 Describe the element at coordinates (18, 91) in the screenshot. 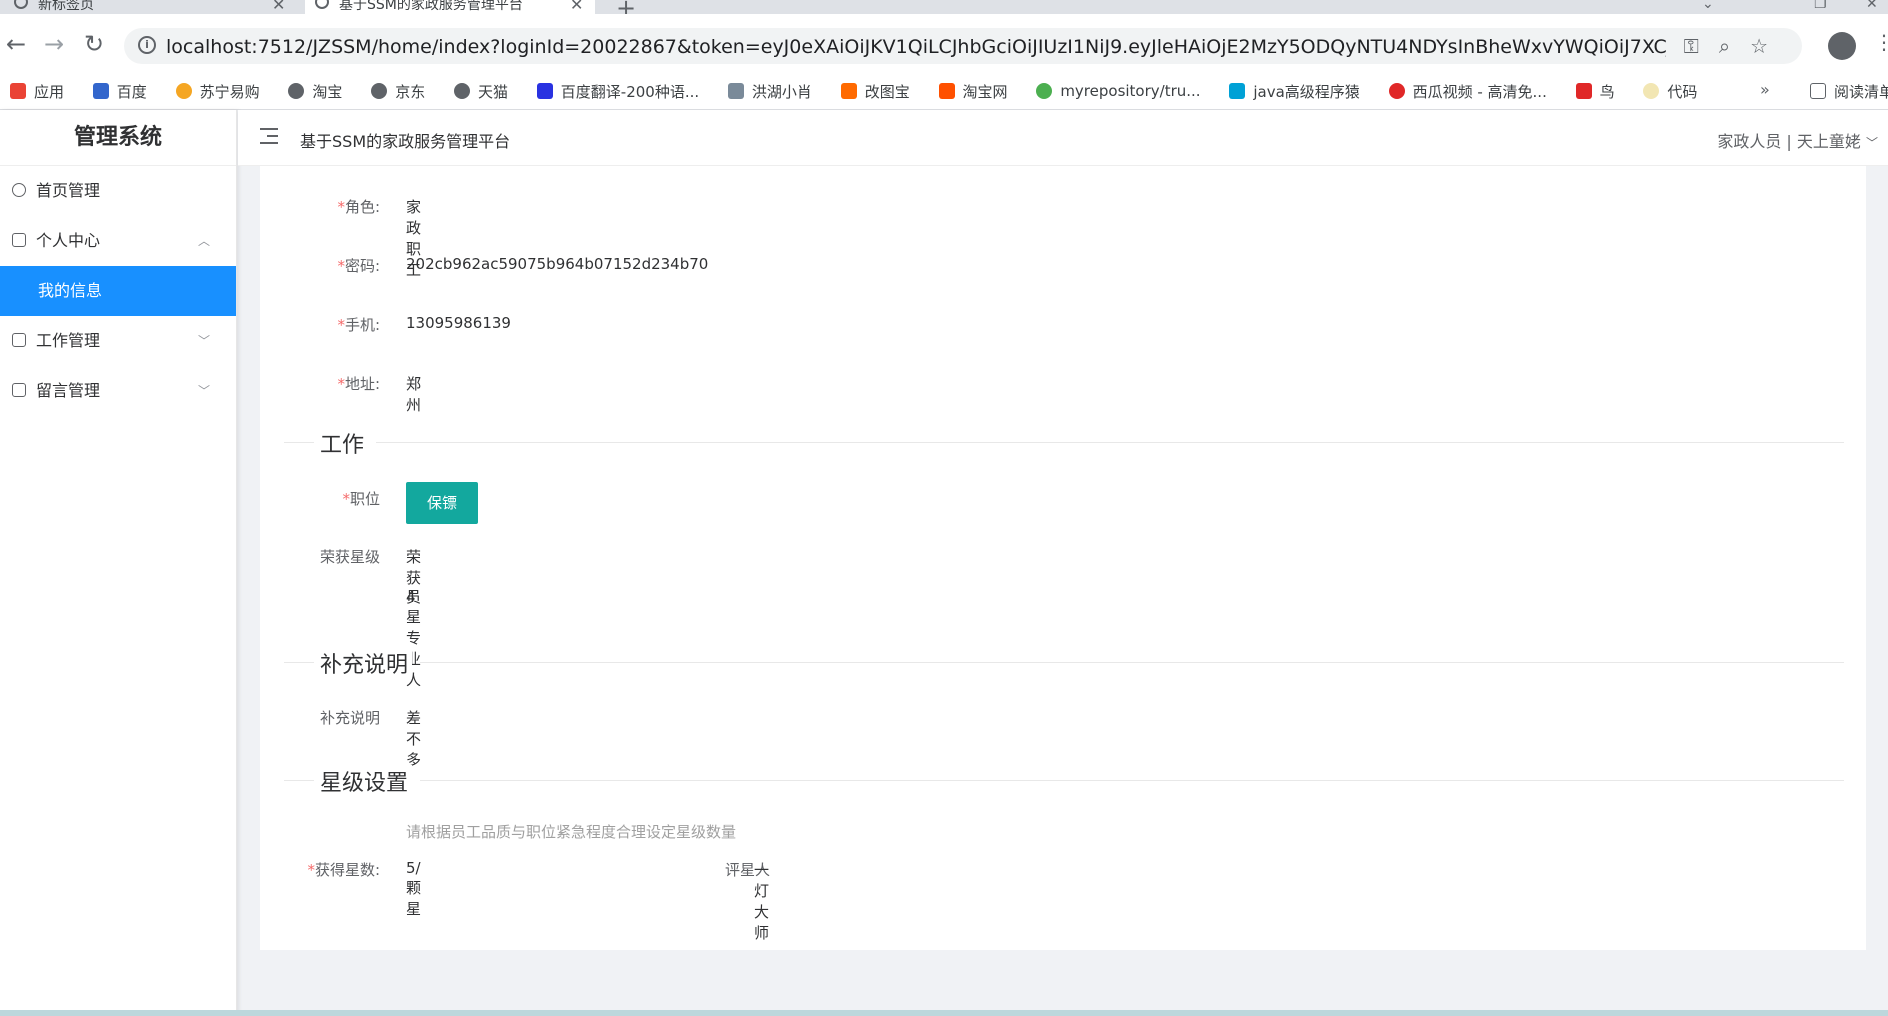

I see `apps-grid-icon` at that location.